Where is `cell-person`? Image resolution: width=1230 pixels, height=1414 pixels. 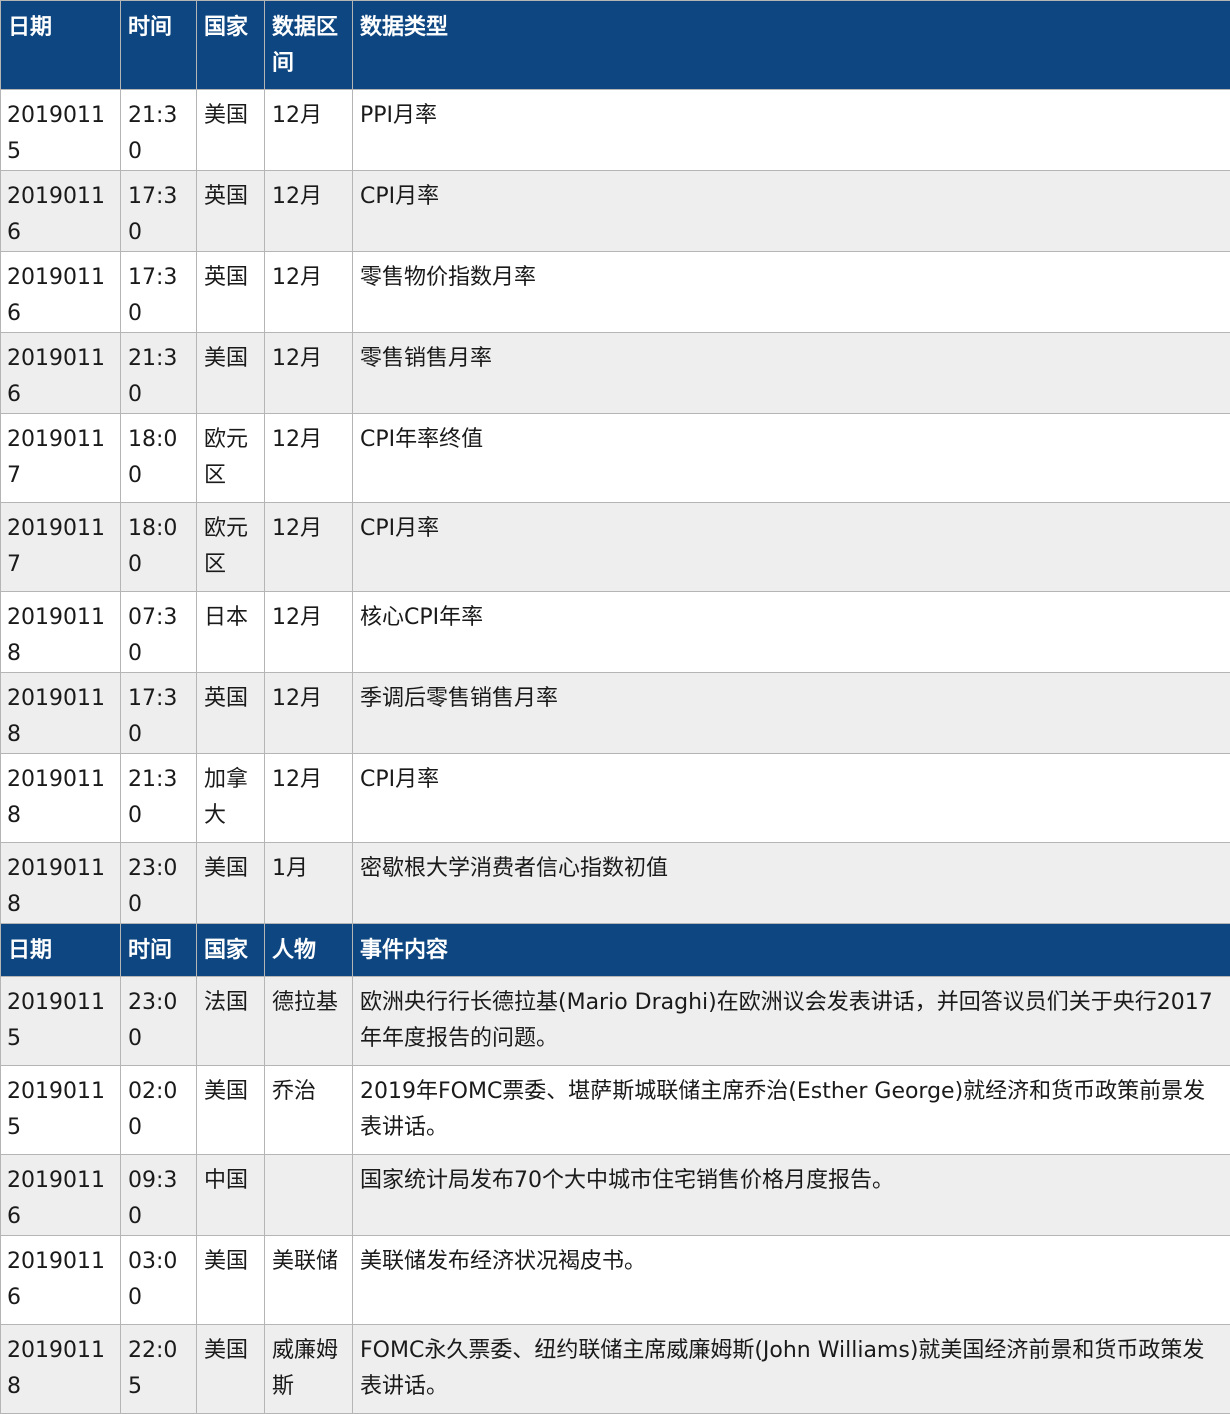 cell-person is located at coordinates (309, 1195).